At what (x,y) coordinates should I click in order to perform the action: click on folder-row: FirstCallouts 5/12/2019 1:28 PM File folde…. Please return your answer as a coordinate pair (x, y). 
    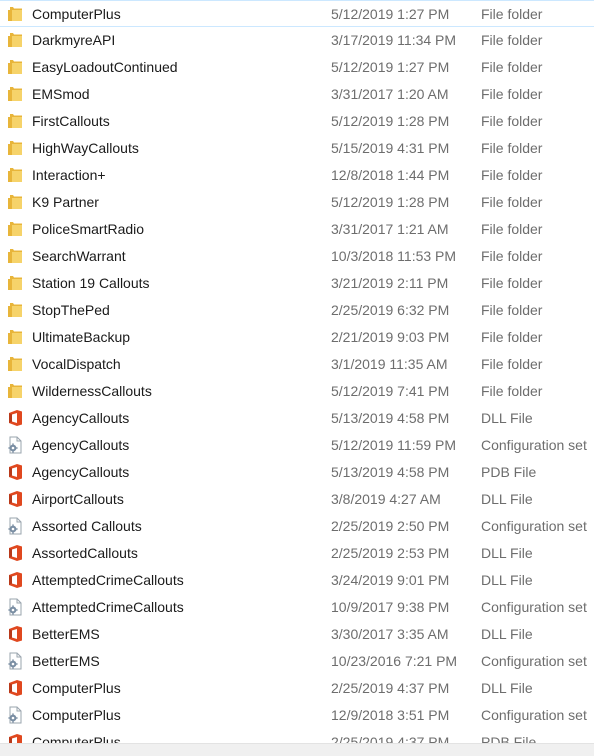
    Looking at the image, I should click on (297, 121).